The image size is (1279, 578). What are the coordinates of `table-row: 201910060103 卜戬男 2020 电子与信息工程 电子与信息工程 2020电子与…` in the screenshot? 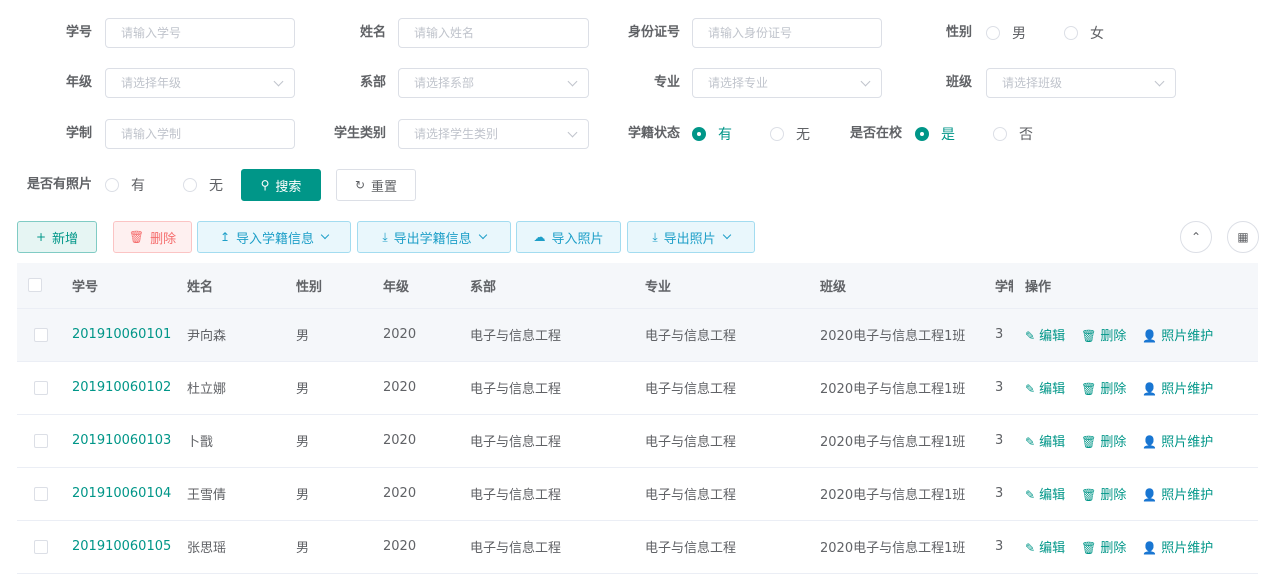 It's located at (637, 441).